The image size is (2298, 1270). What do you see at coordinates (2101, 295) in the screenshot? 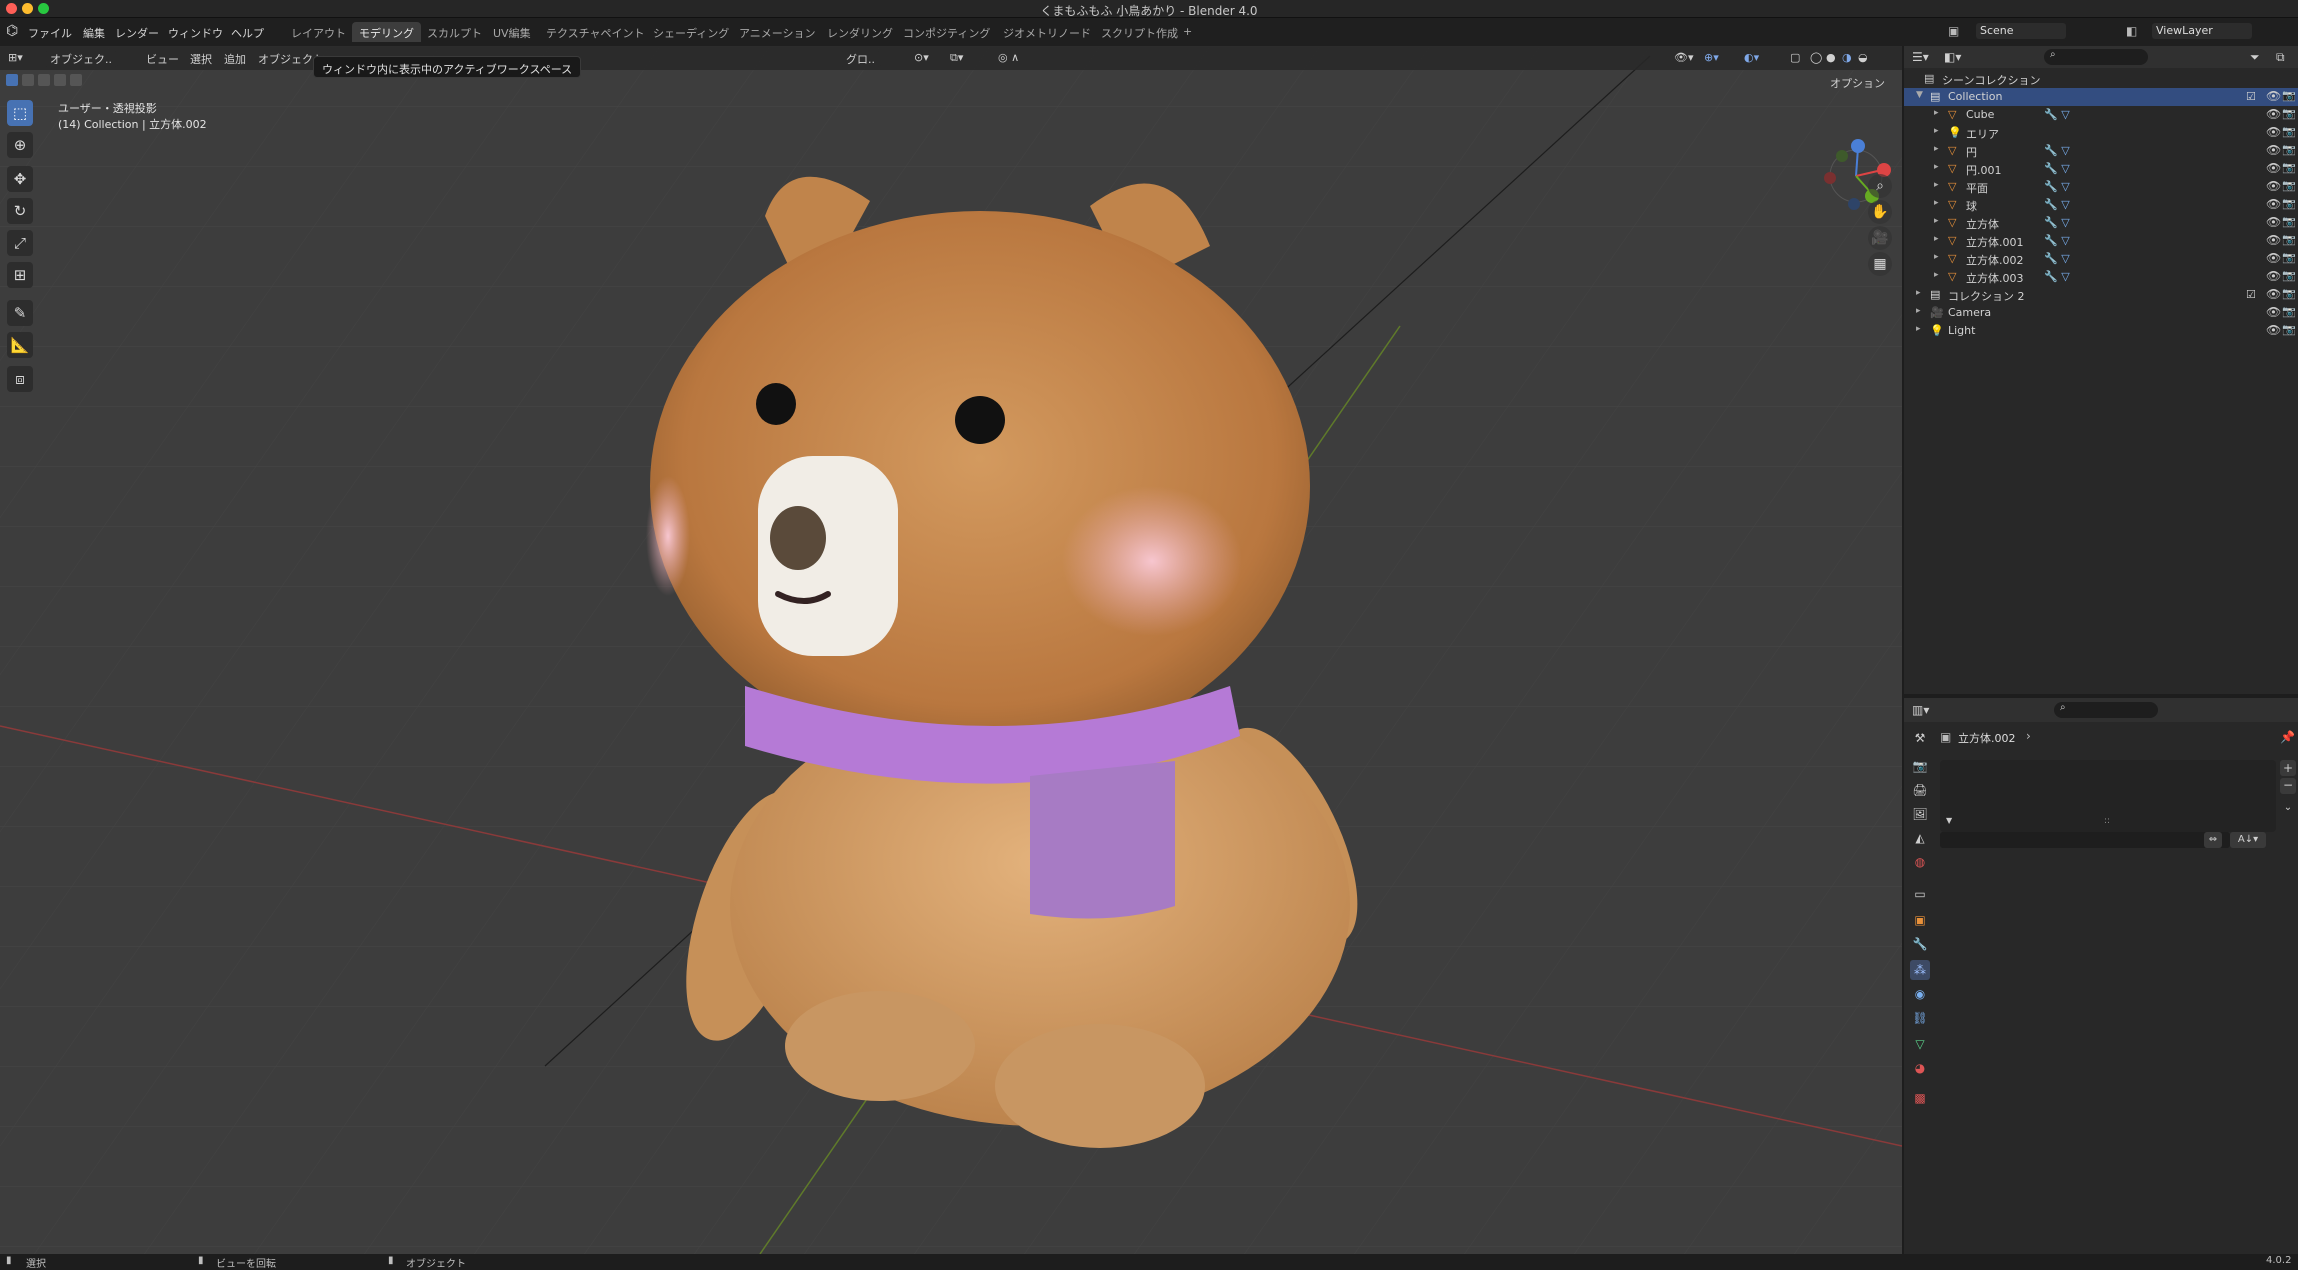
I see `outliner-row: ▸ ▤ コレクション 2 ☑ 👁 📷` at bounding box center [2101, 295].